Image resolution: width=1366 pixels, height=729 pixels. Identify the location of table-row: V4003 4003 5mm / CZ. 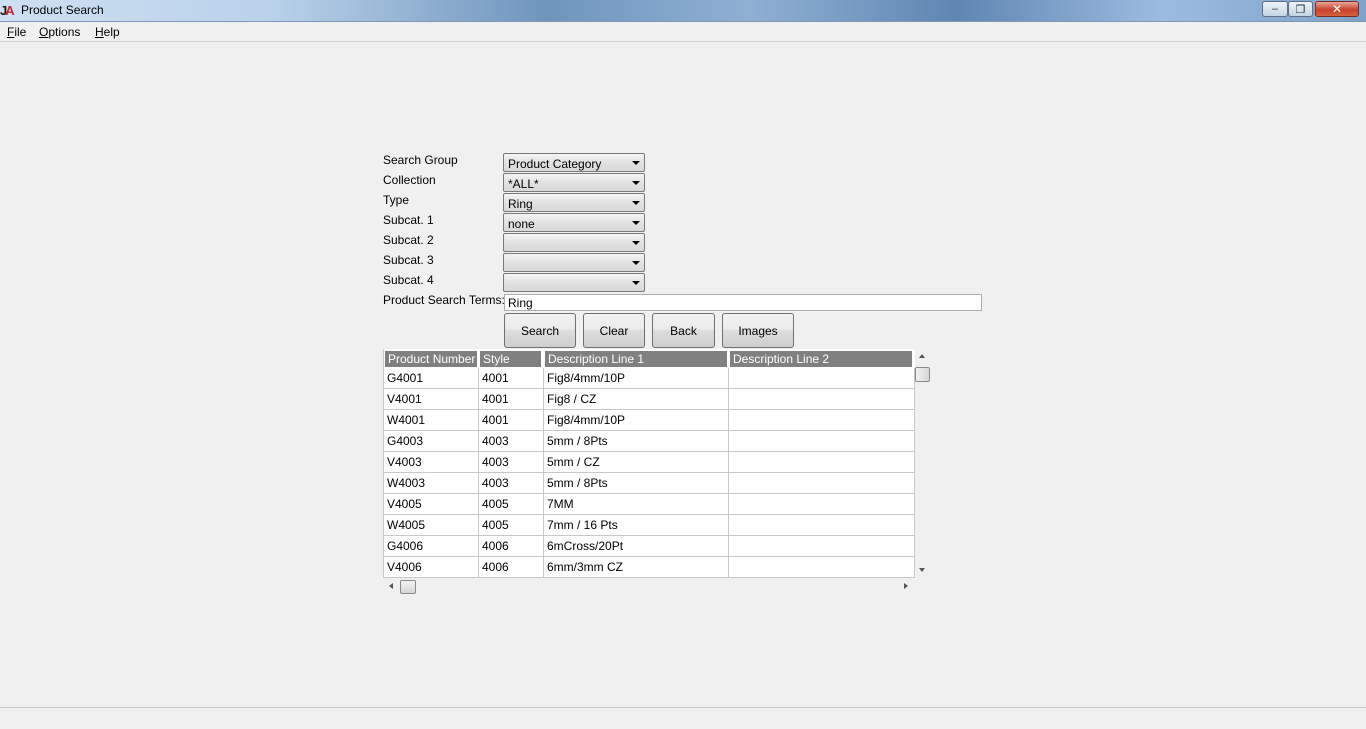
(649, 462).